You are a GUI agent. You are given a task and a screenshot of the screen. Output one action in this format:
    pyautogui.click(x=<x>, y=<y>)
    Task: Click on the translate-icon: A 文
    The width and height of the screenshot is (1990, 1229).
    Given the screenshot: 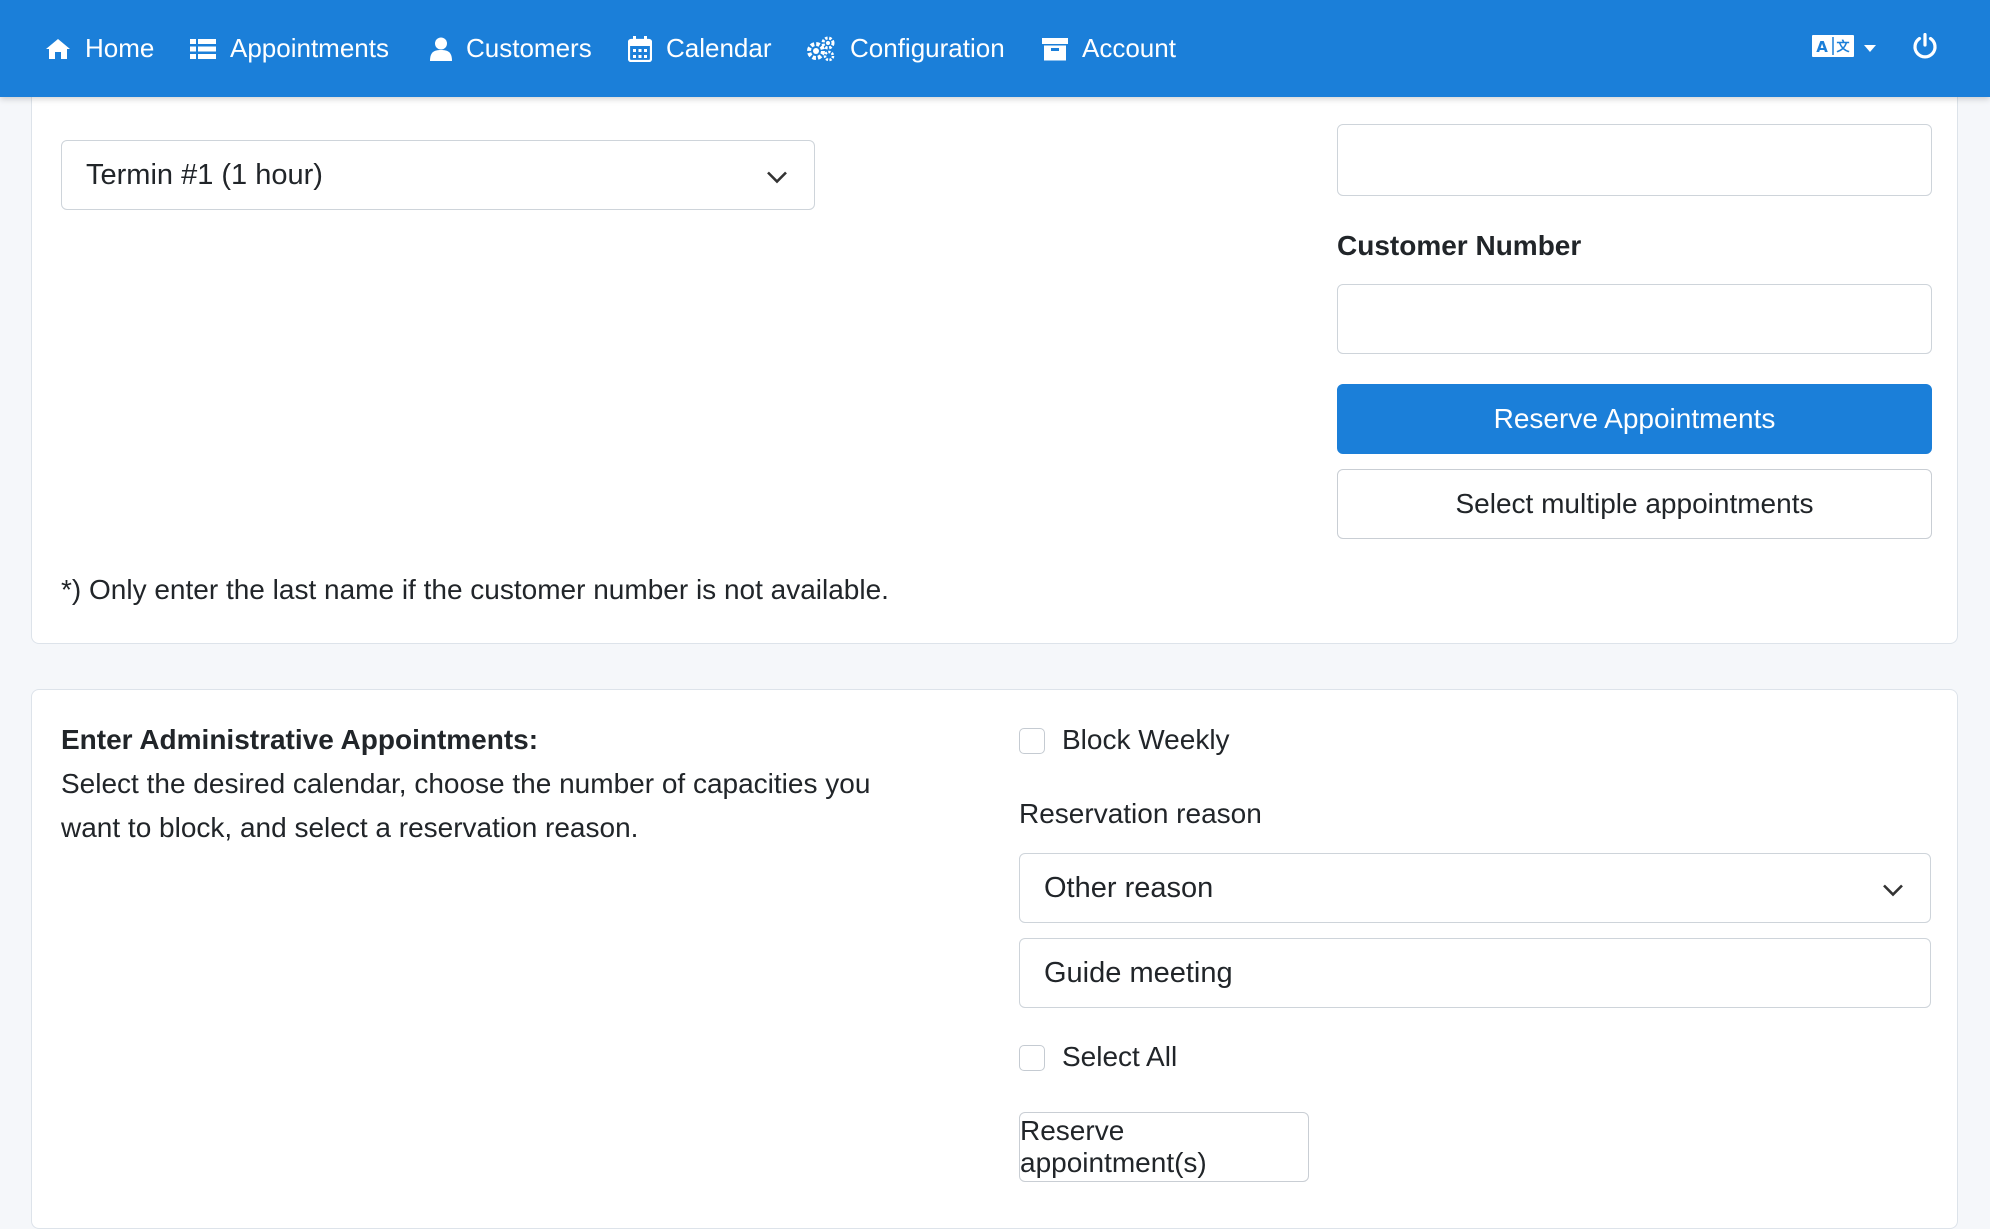 What is the action you would take?
    pyautogui.click(x=1833, y=48)
    